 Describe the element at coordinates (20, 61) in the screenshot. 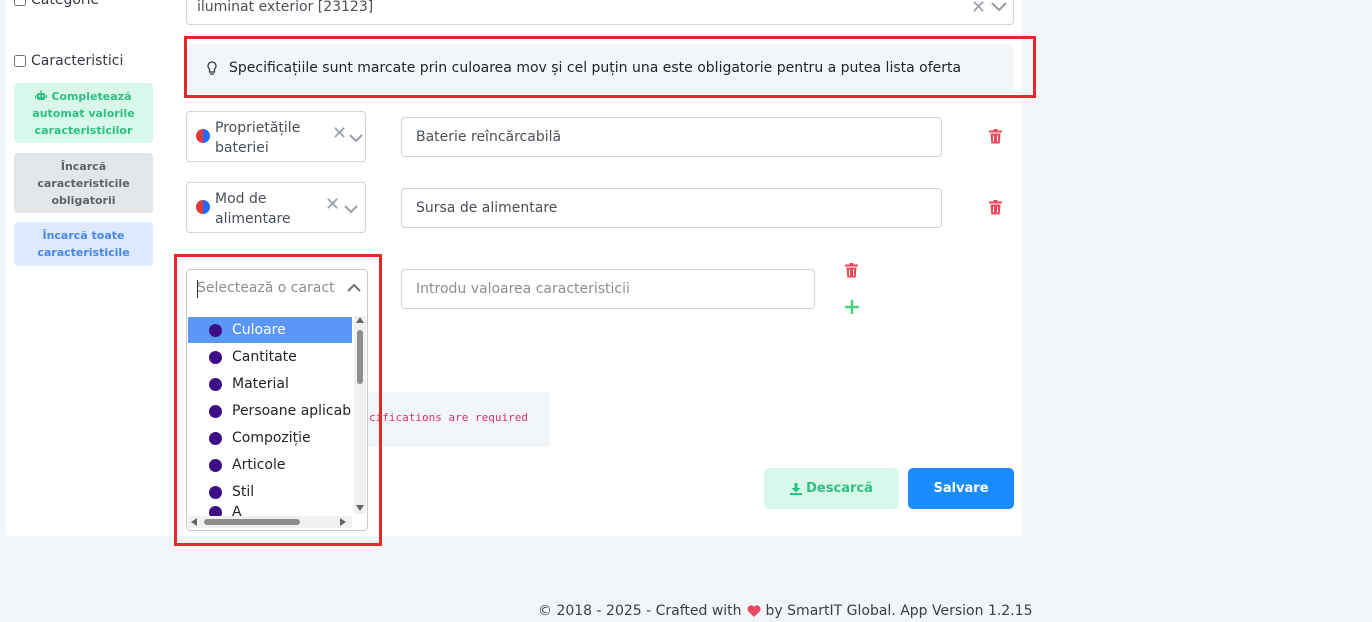

I see `characteristics-checkbox` at that location.